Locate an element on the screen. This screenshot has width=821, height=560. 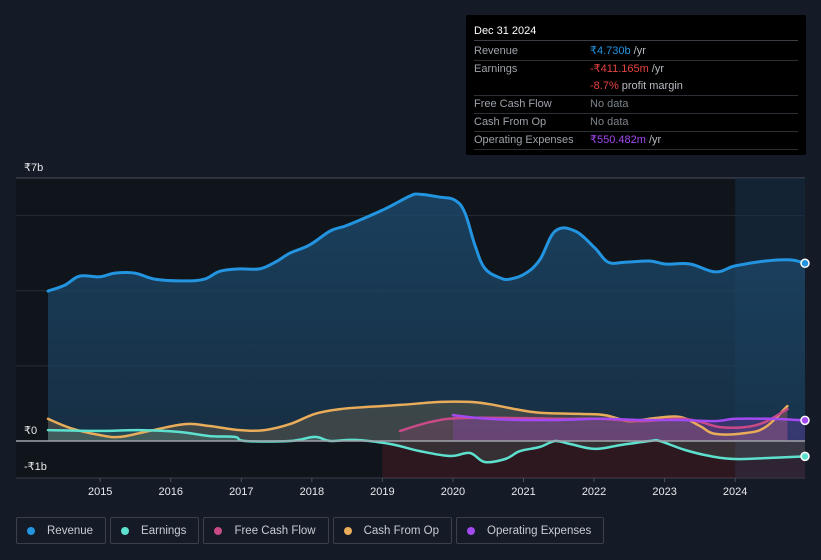
y-tick-label: -₹1b is located at coordinates (35, 467).